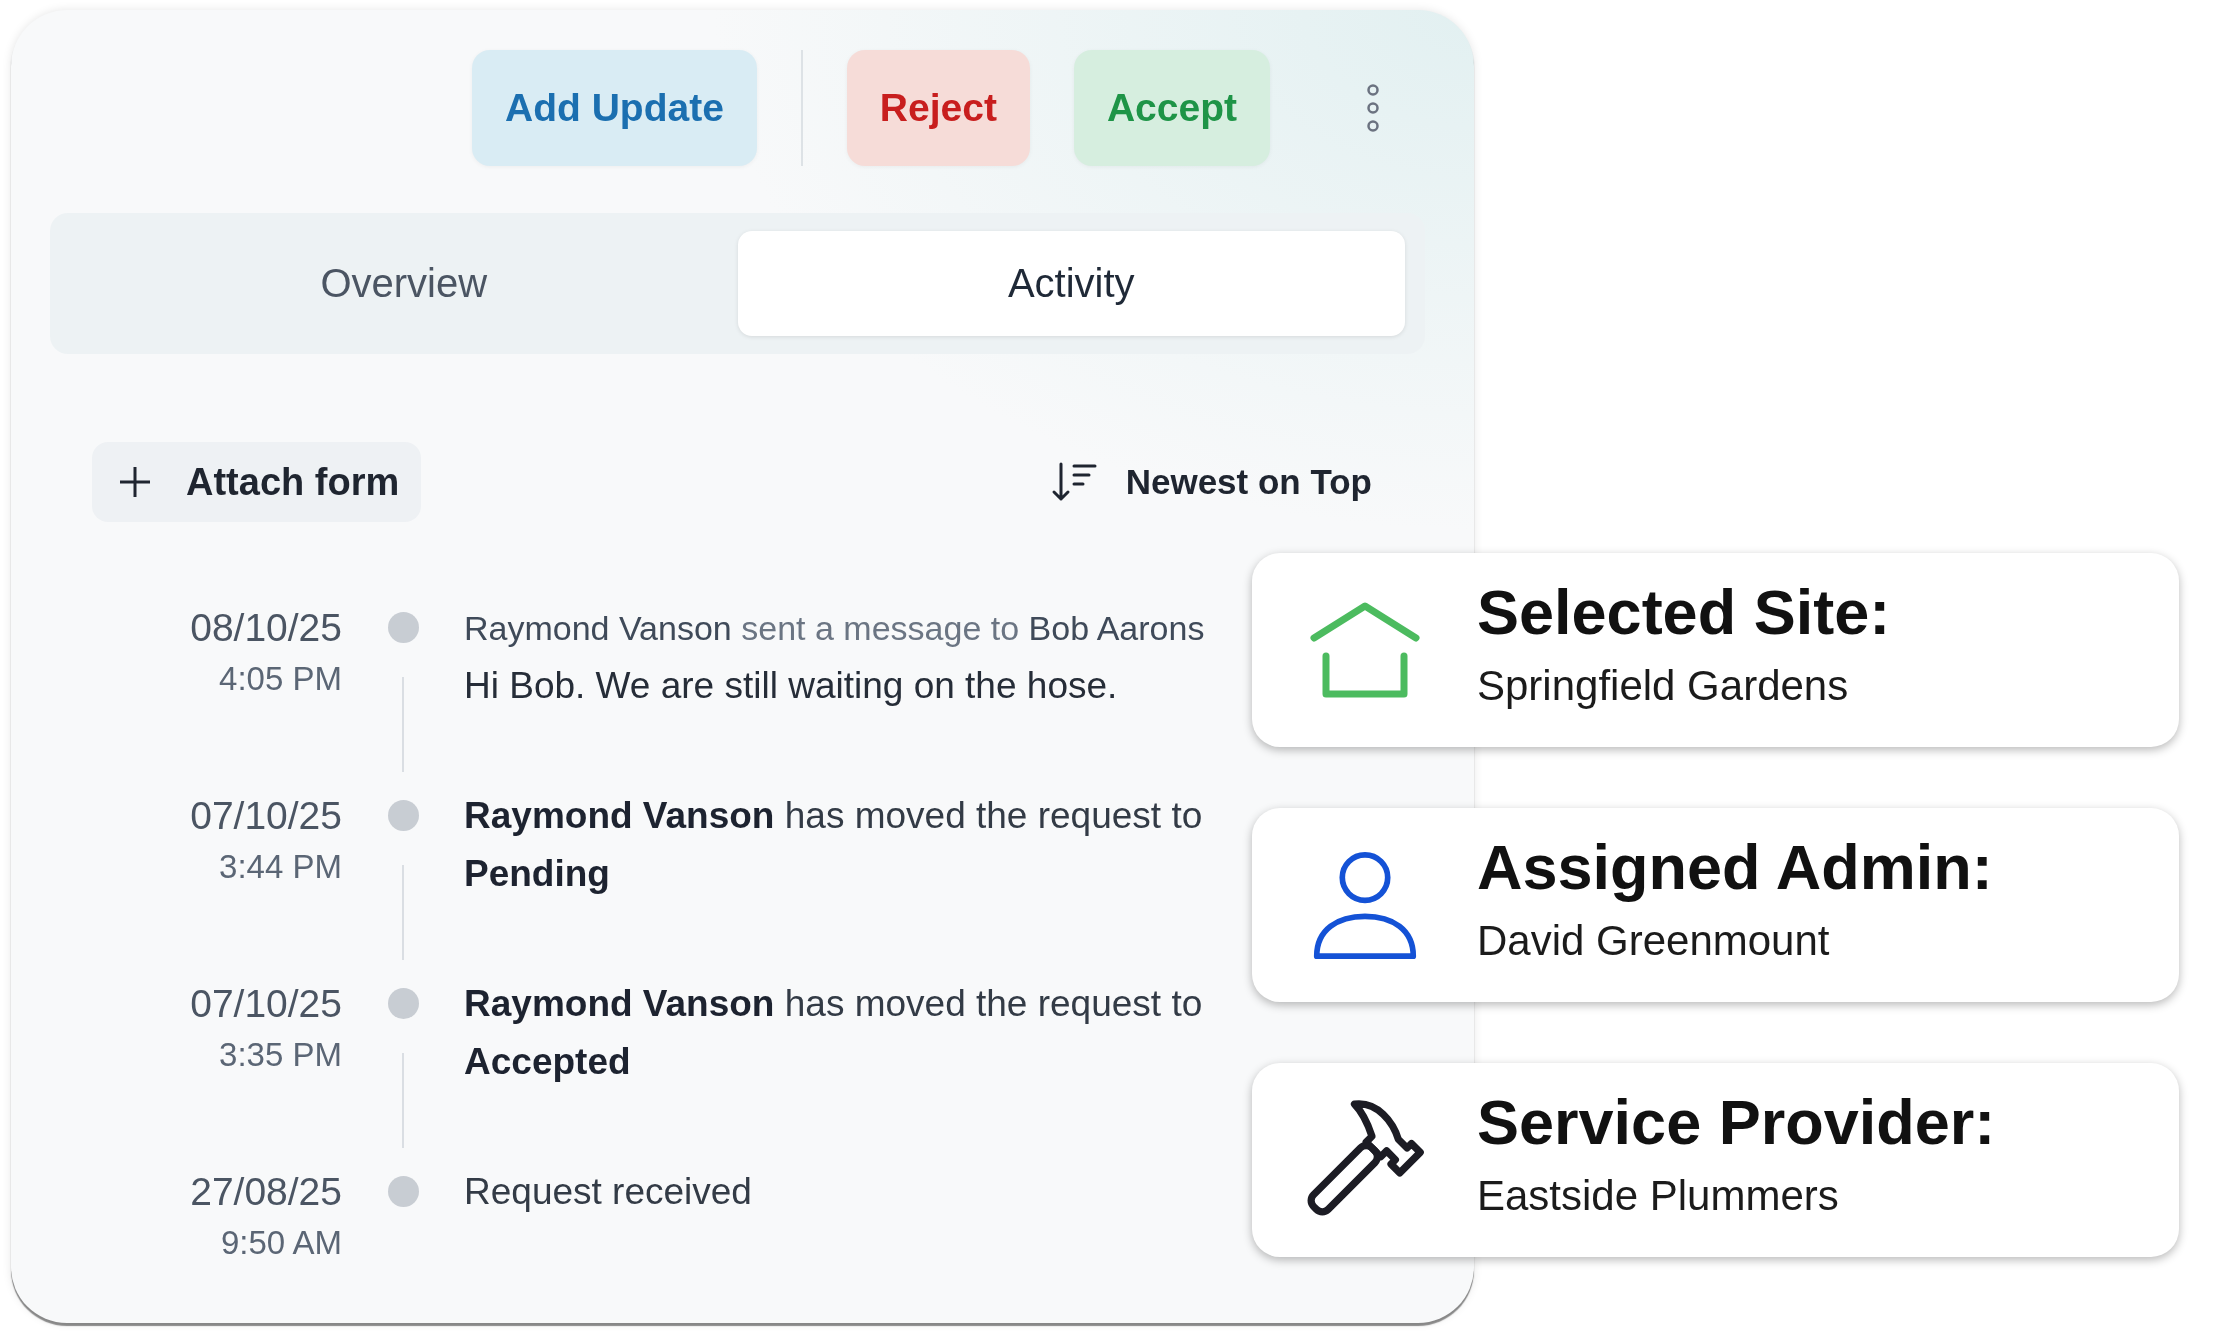 The height and width of the screenshot is (1343, 2223). I want to click on plus-icon, so click(135, 482).